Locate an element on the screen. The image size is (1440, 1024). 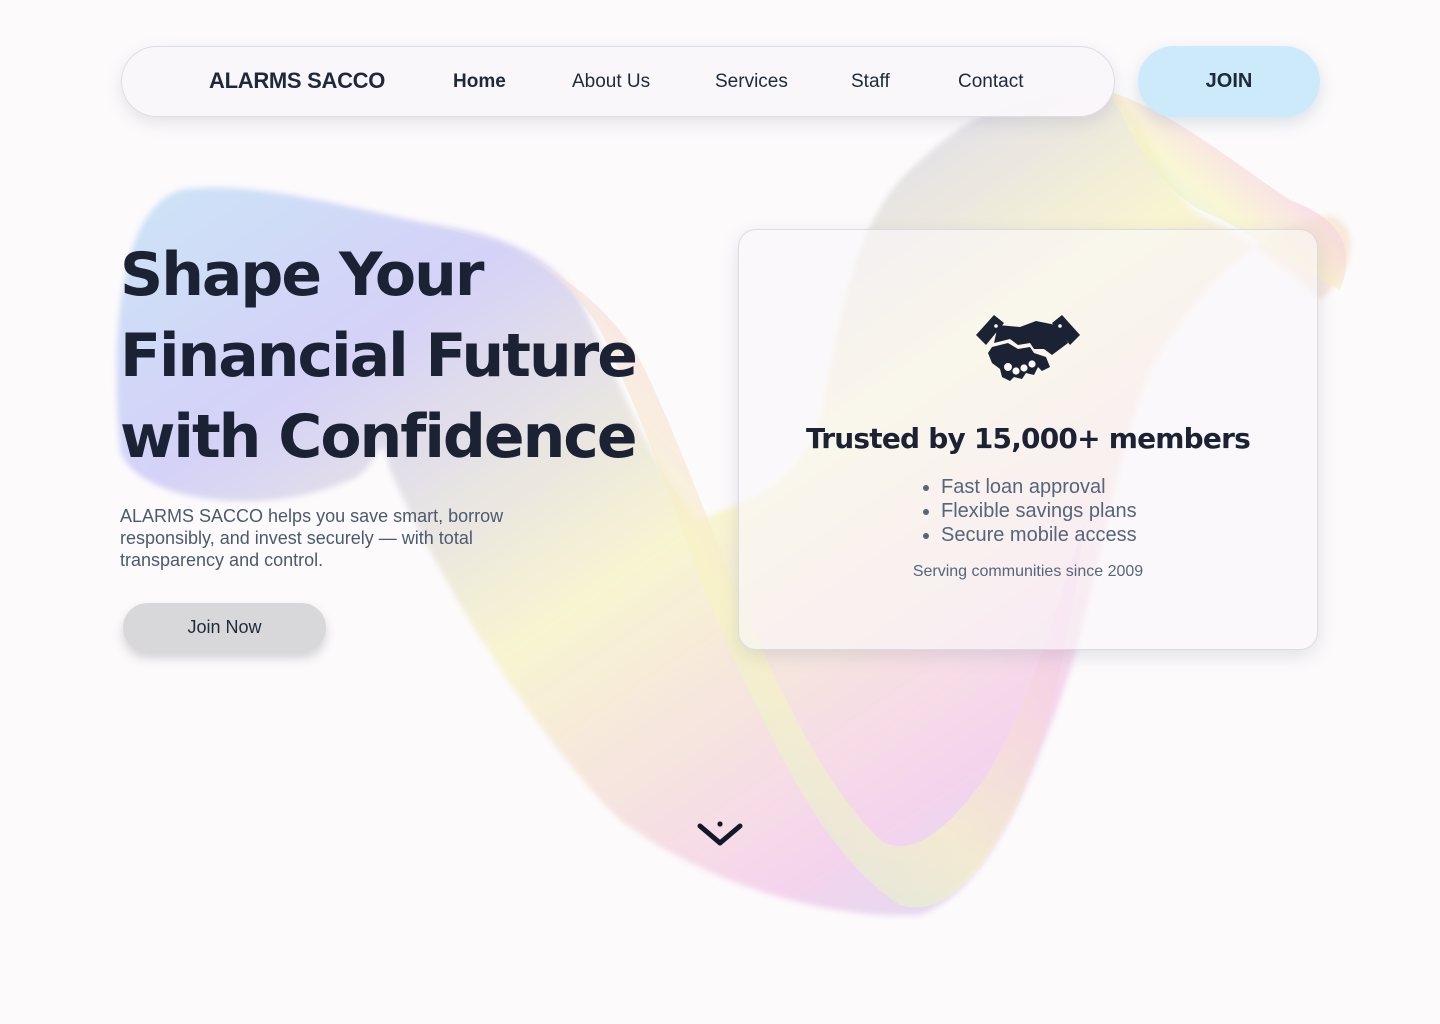
handshake-icon is located at coordinates (1028, 348).